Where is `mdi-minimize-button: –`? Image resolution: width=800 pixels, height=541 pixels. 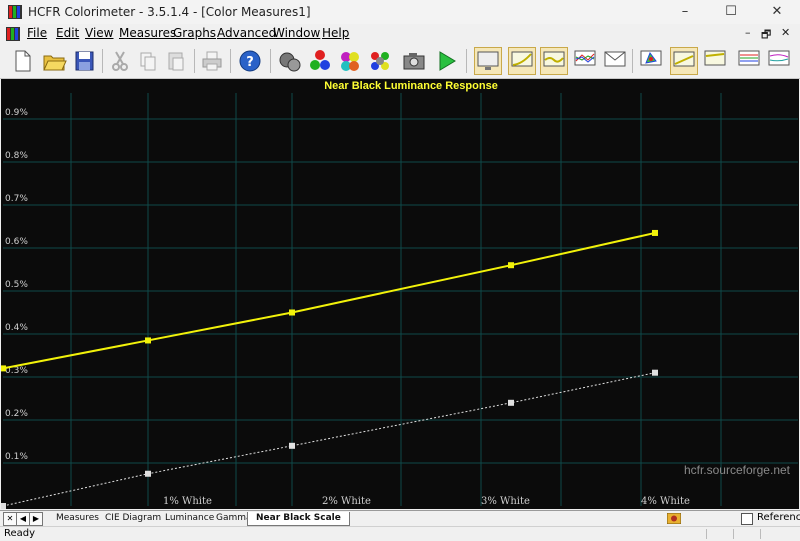 mdi-minimize-button: – is located at coordinates (748, 32).